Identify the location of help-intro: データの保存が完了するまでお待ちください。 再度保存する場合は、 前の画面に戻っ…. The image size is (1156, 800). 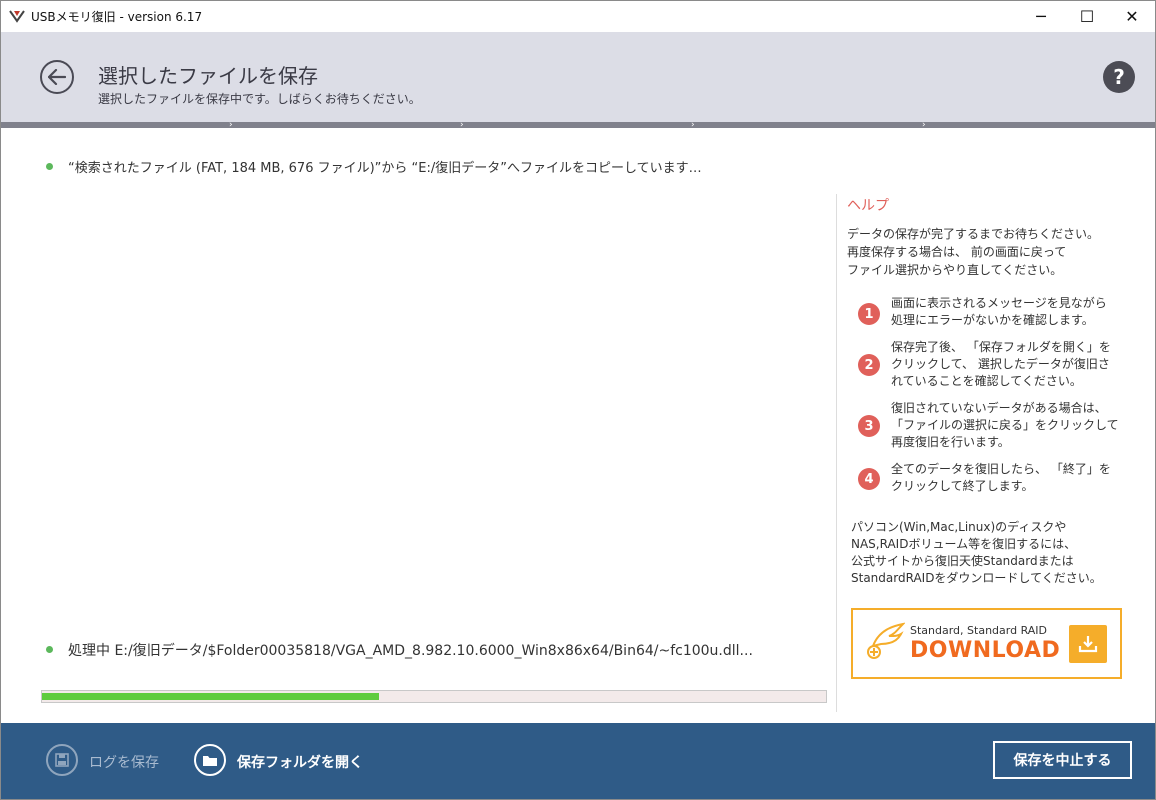
(973, 252).